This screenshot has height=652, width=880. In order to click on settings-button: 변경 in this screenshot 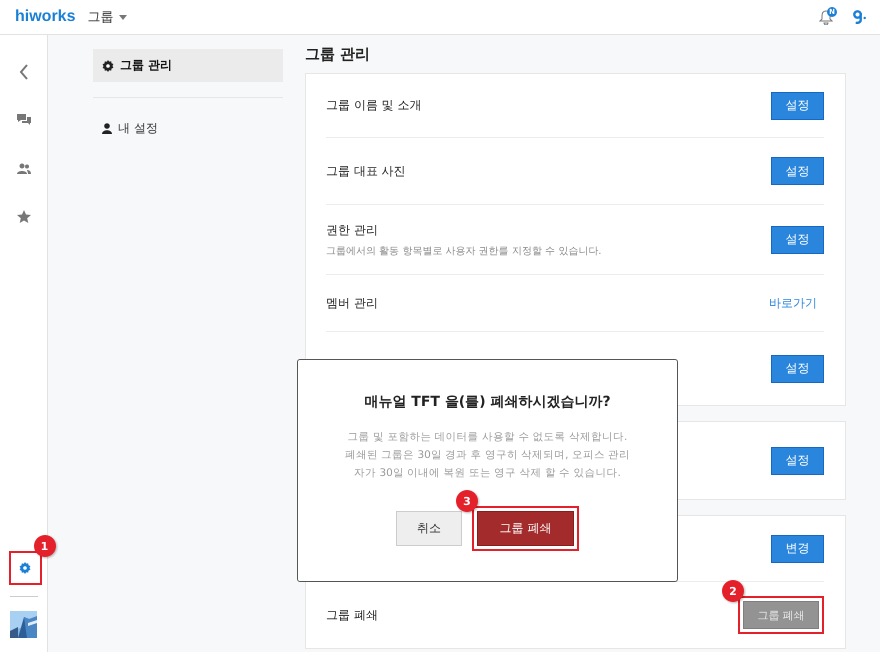, I will do `click(797, 548)`.